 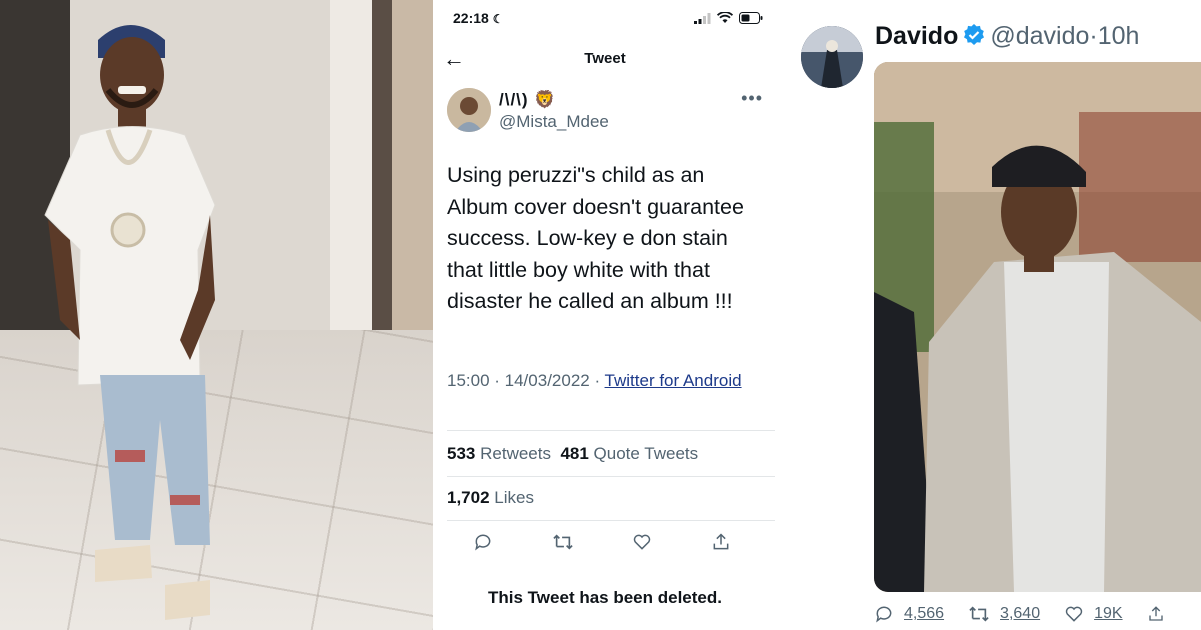 What do you see at coordinates (602, 544) in the screenshot?
I see `tweet-actions` at bounding box center [602, 544].